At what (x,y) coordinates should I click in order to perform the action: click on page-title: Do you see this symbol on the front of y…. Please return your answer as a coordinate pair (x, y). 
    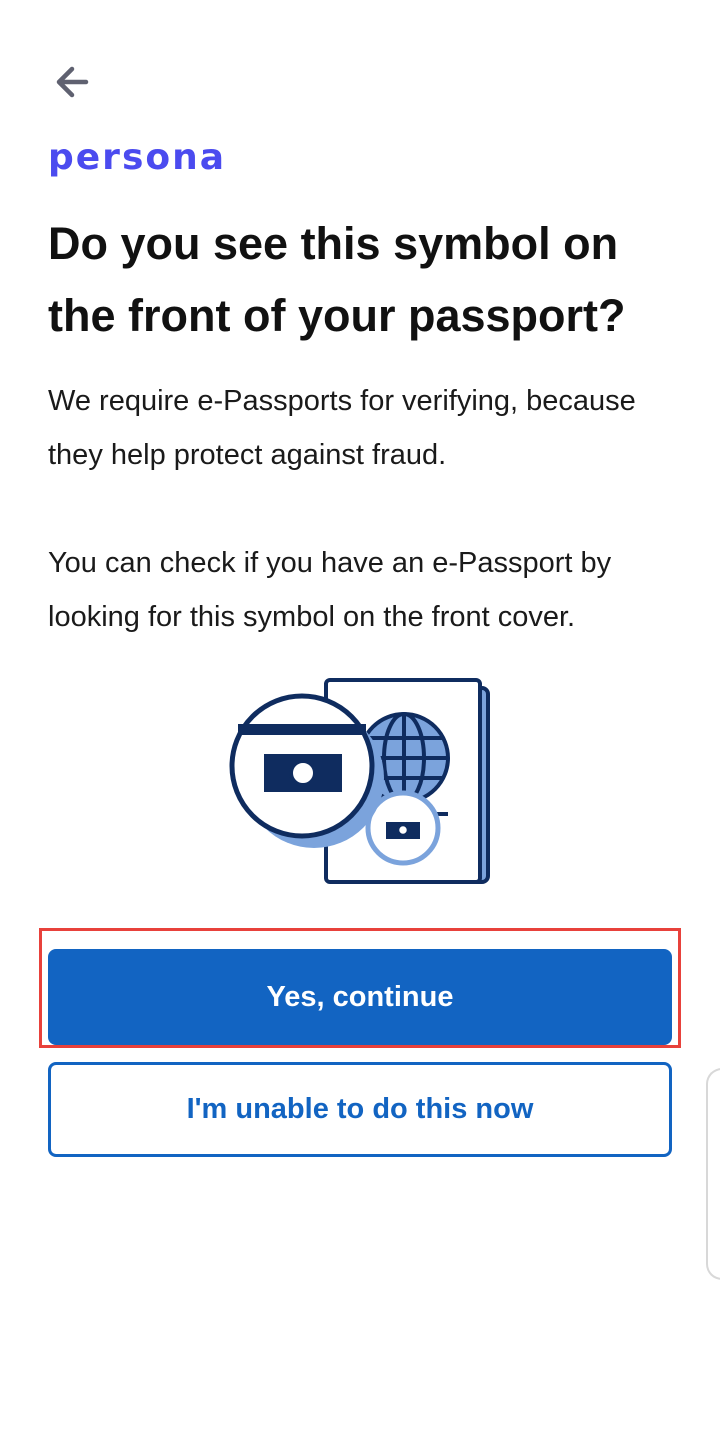
    Looking at the image, I should click on (337, 279).